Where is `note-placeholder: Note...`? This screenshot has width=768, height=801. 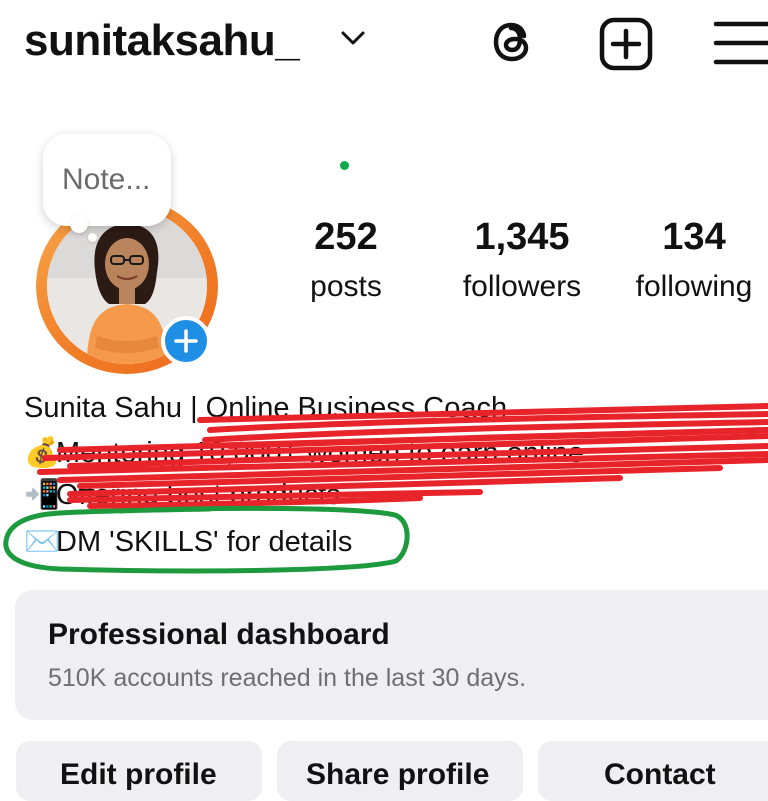 note-placeholder: Note... is located at coordinates (106, 179).